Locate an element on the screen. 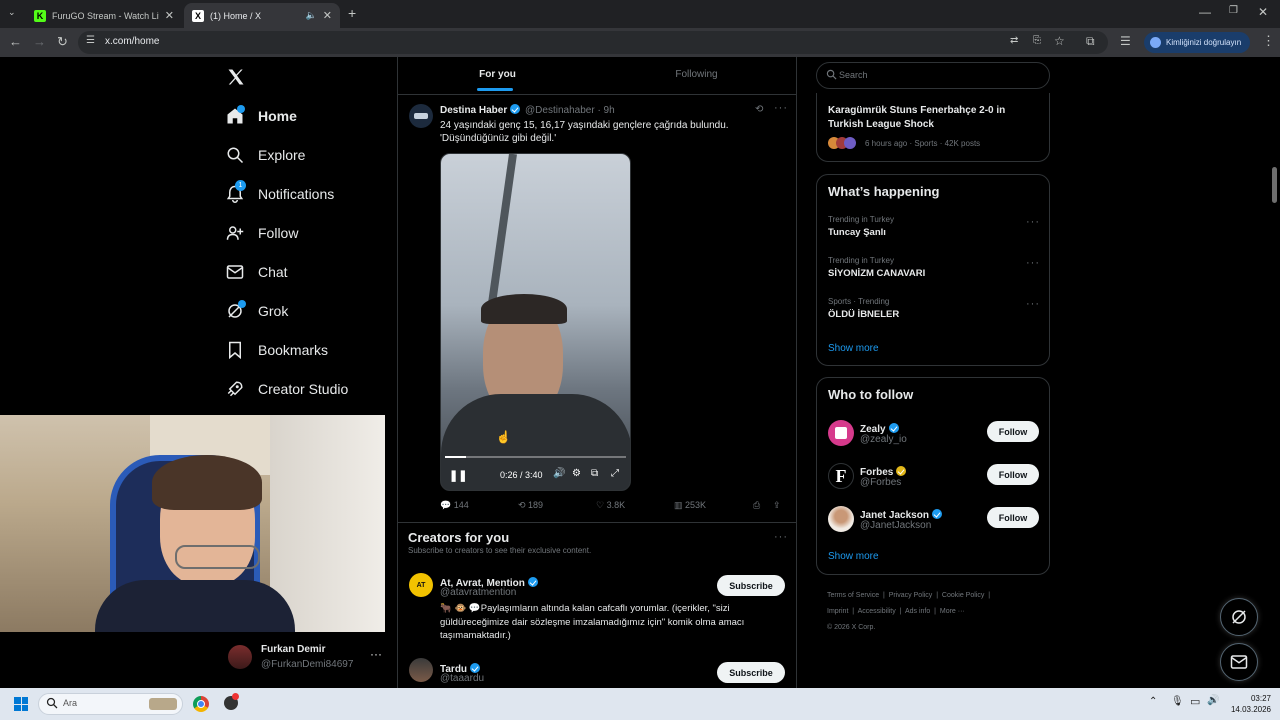  search-box: Search is located at coordinates (933, 75).